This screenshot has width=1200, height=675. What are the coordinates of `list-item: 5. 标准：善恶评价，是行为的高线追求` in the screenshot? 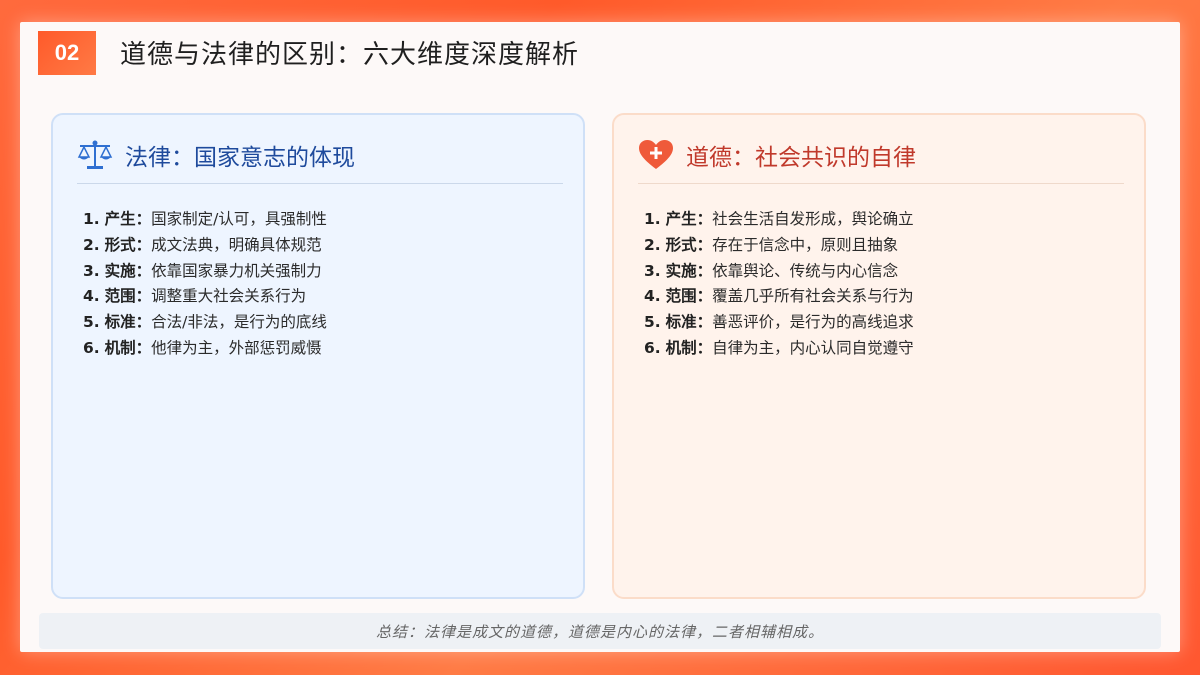 It's located at (779, 322).